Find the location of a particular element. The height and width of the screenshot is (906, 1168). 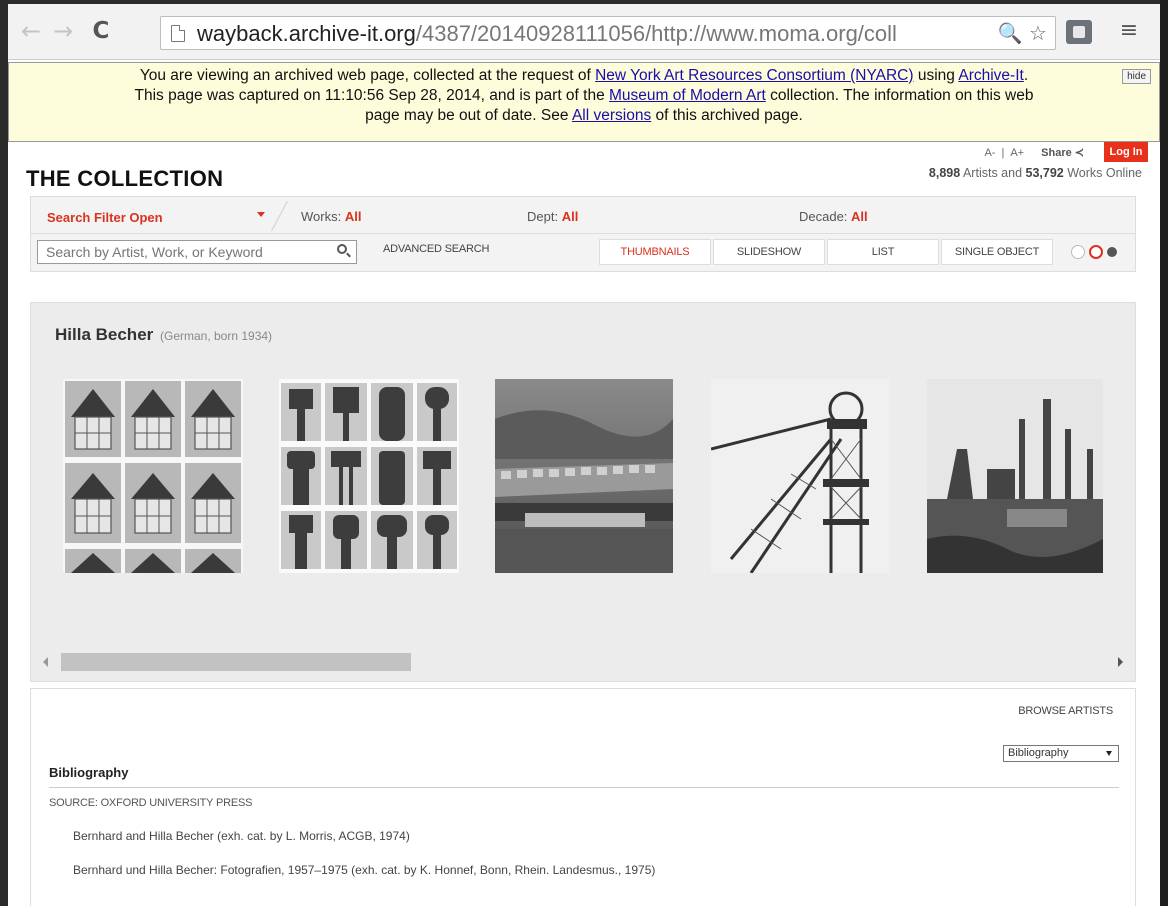

dept-filter: Dept: All is located at coordinates (552, 216).